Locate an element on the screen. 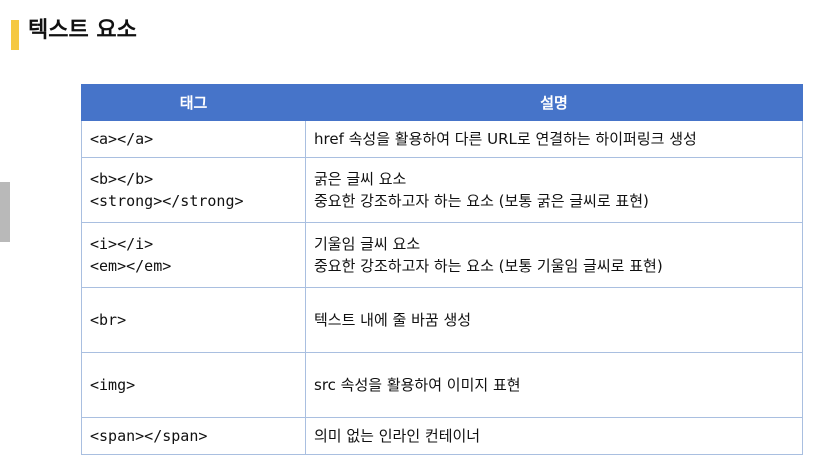  description-text: 기울임 글씨 요소 is located at coordinates (367, 244).